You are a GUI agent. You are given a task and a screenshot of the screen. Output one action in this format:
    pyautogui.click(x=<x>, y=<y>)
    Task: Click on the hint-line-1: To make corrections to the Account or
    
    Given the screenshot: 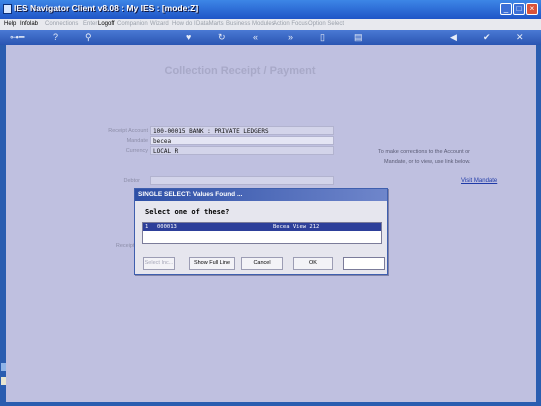 What is the action you would take?
    pyautogui.click(x=424, y=152)
    